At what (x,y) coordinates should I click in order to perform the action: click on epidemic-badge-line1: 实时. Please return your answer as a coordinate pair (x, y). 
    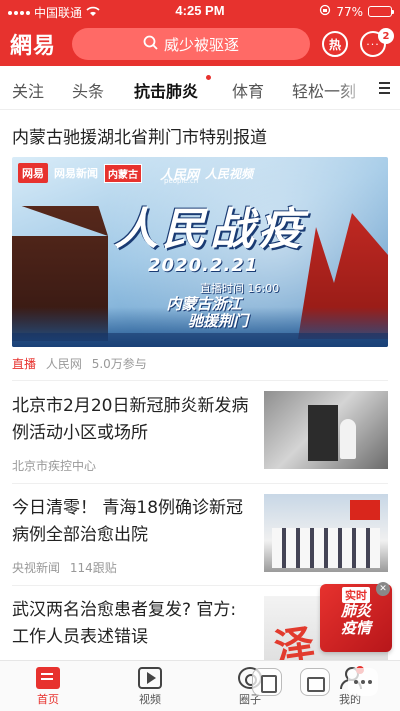
    Looking at the image, I should click on (356, 595).